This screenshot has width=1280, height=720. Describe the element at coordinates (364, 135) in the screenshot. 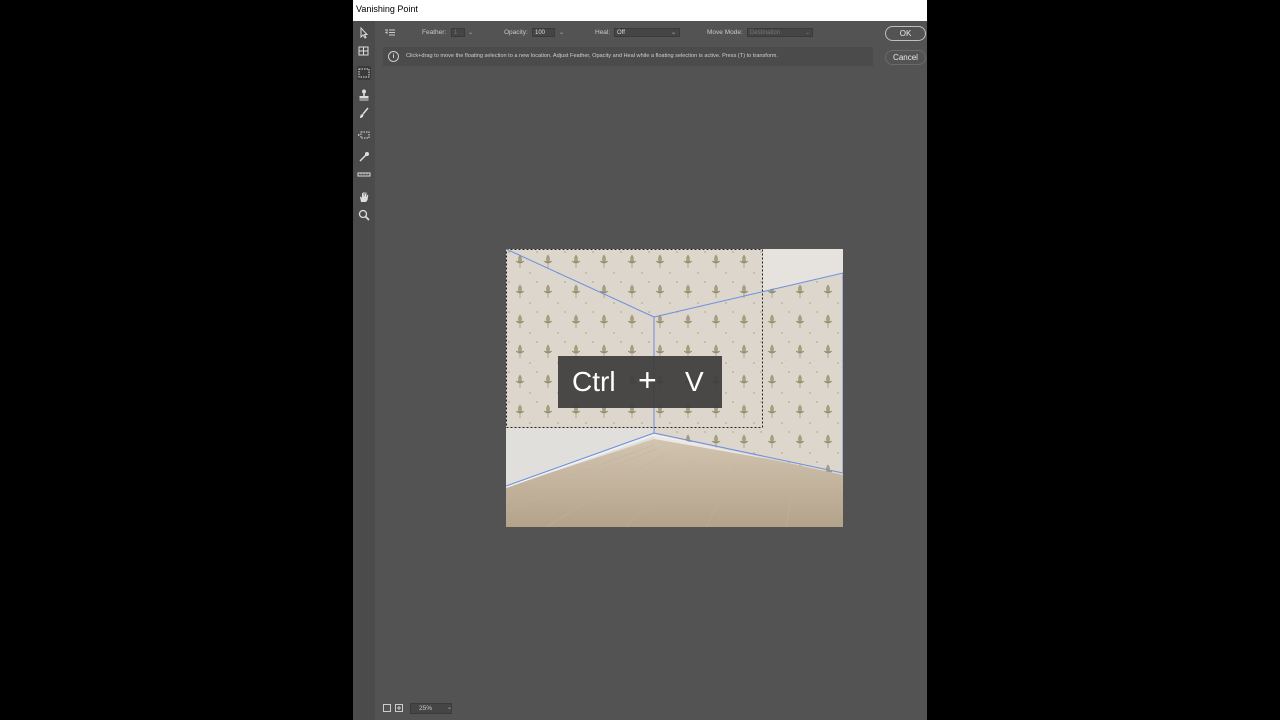

I see `transform-icon` at that location.